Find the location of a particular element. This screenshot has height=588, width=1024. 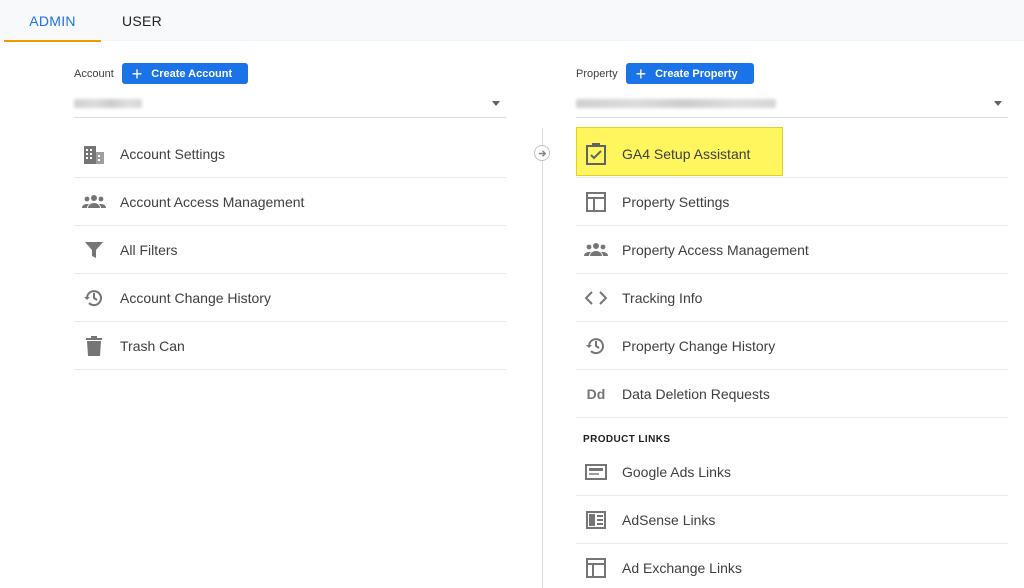

property-selected-value is located at coordinates (676, 103).